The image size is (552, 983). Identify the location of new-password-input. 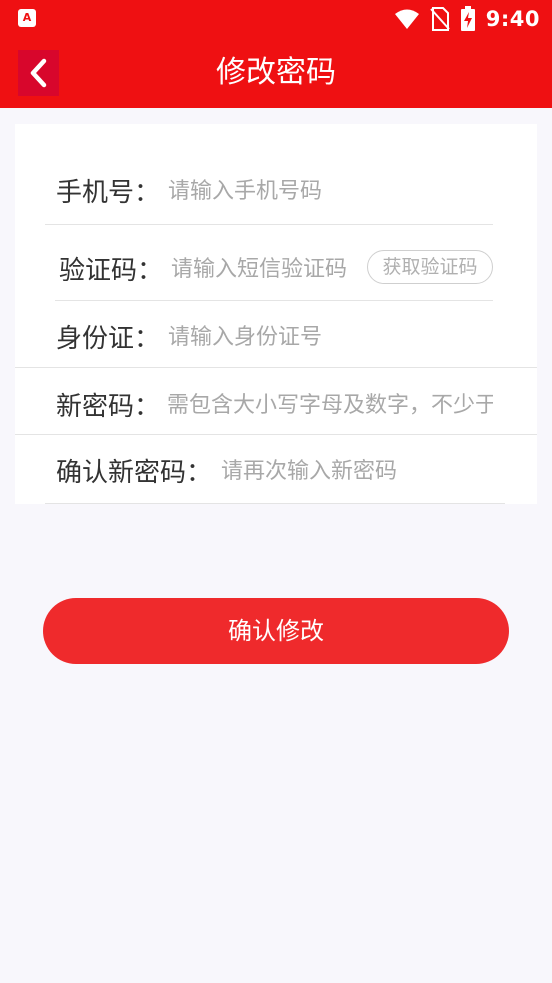
(330, 405).